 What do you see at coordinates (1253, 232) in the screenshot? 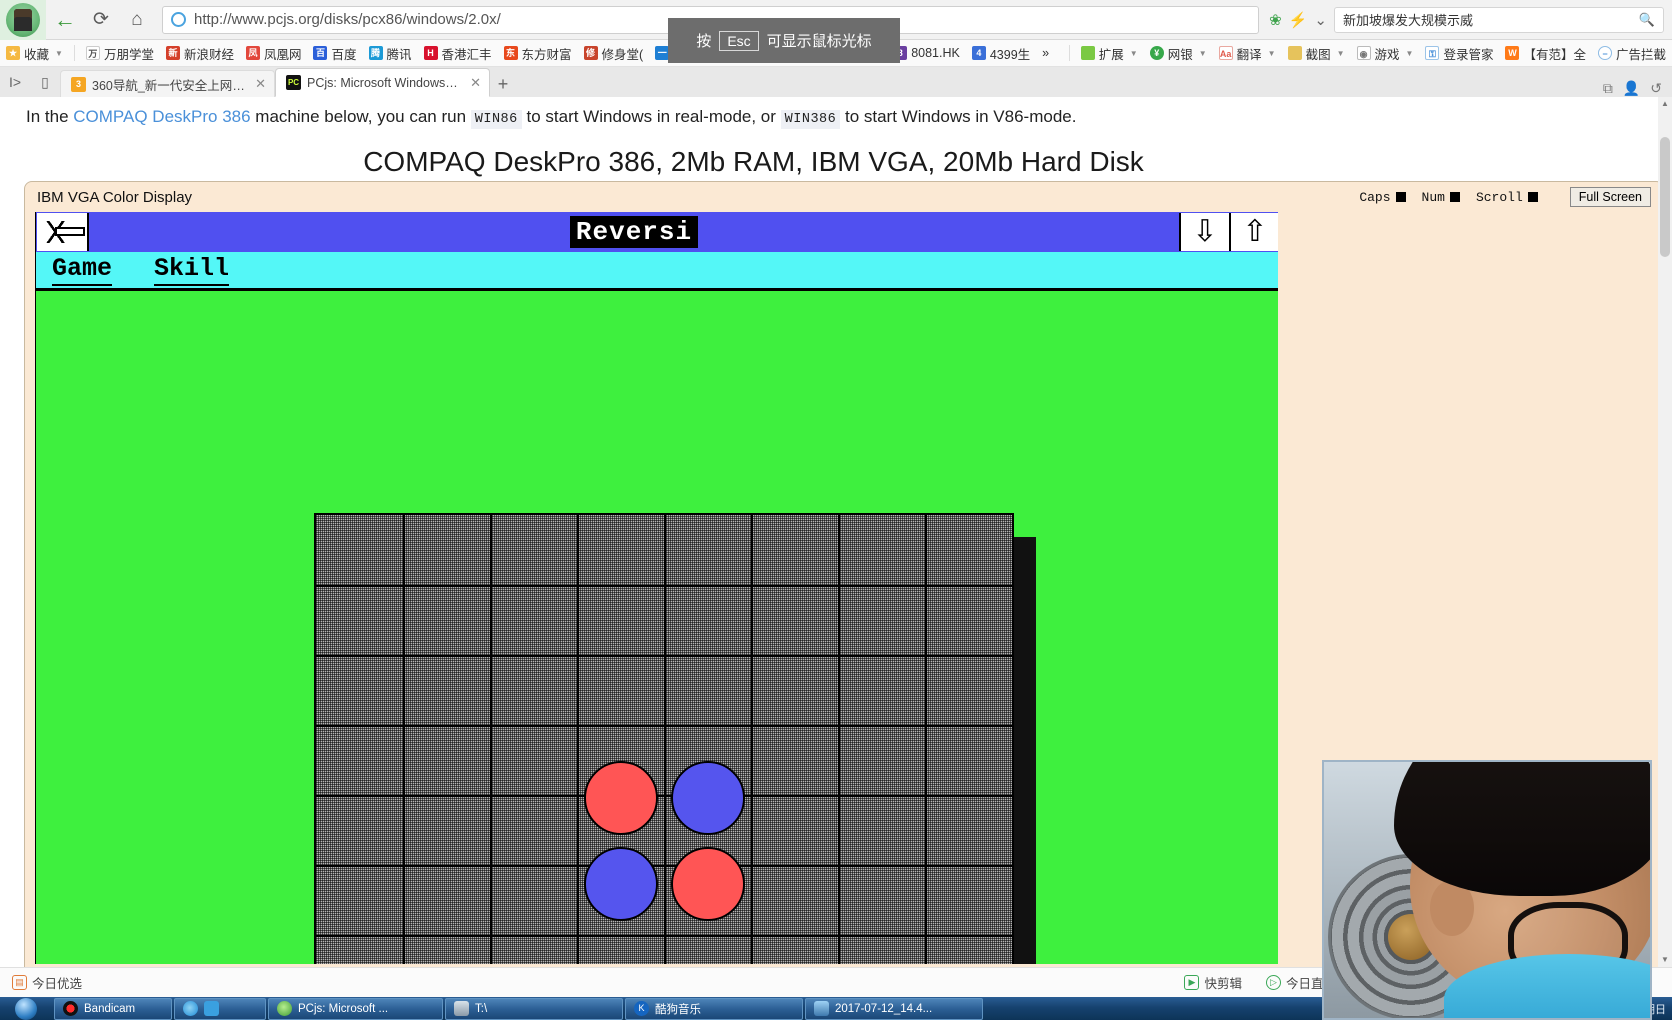
I see `maximize-button: ⇧` at bounding box center [1253, 232].